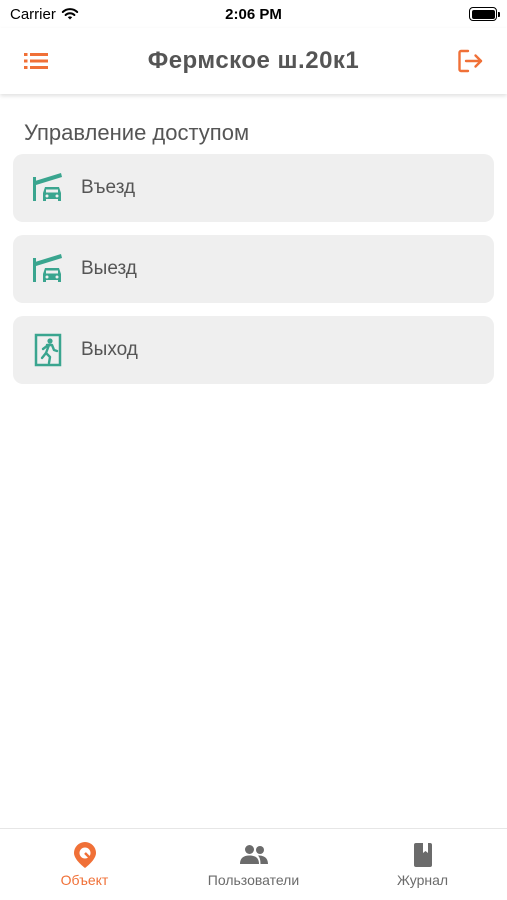 The width and height of the screenshot is (507, 900). What do you see at coordinates (85, 855) in the screenshot?
I see `location-pin-icon` at bounding box center [85, 855].